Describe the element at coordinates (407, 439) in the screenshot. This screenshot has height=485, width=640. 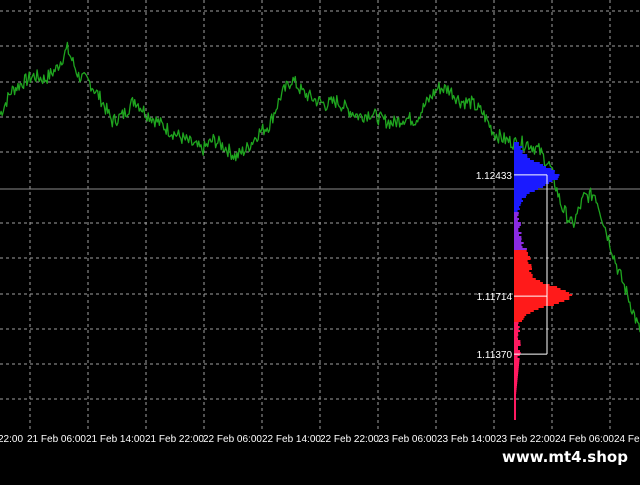
I see `x-tick-label: 23 Feb 06:00` at that location.